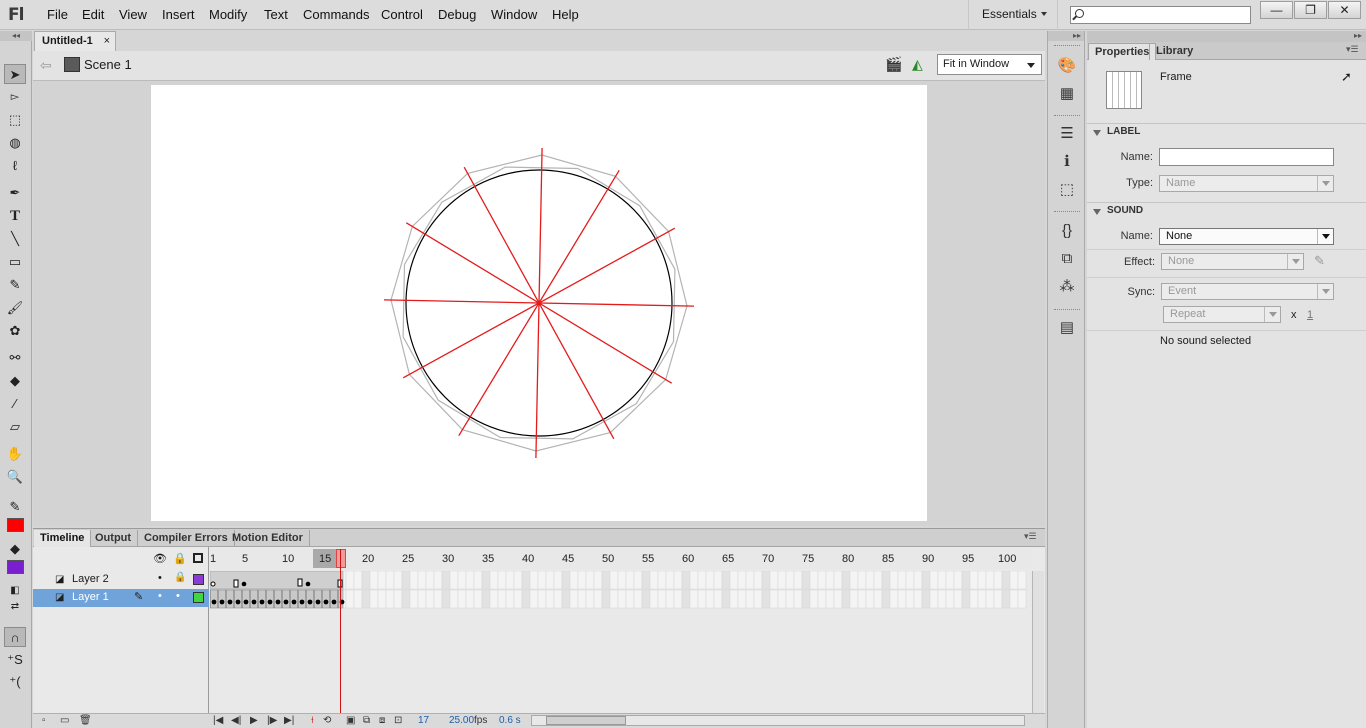 This screenshot has width=1366, height=728. I want to click on edit-symbols-icon: ◭, so click(917, 64).